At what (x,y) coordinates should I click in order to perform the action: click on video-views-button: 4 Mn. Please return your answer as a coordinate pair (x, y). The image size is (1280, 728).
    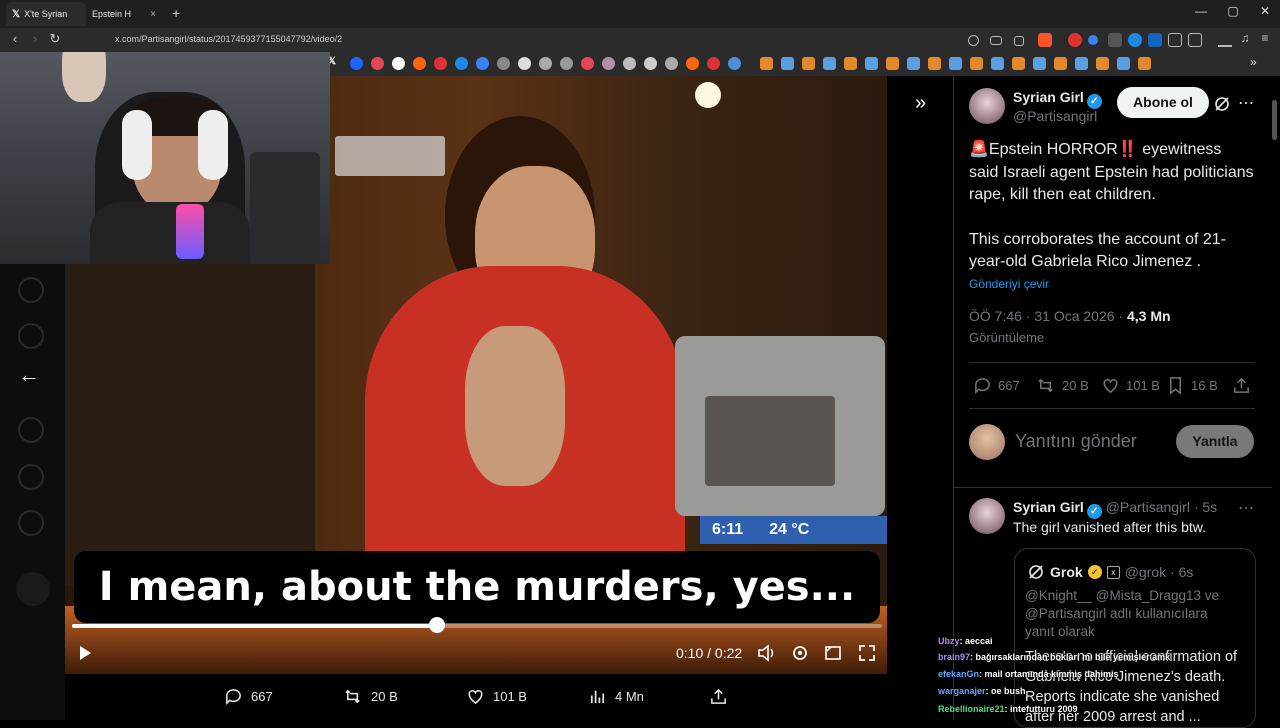
    Looking at the image, I should click on (616, 696).